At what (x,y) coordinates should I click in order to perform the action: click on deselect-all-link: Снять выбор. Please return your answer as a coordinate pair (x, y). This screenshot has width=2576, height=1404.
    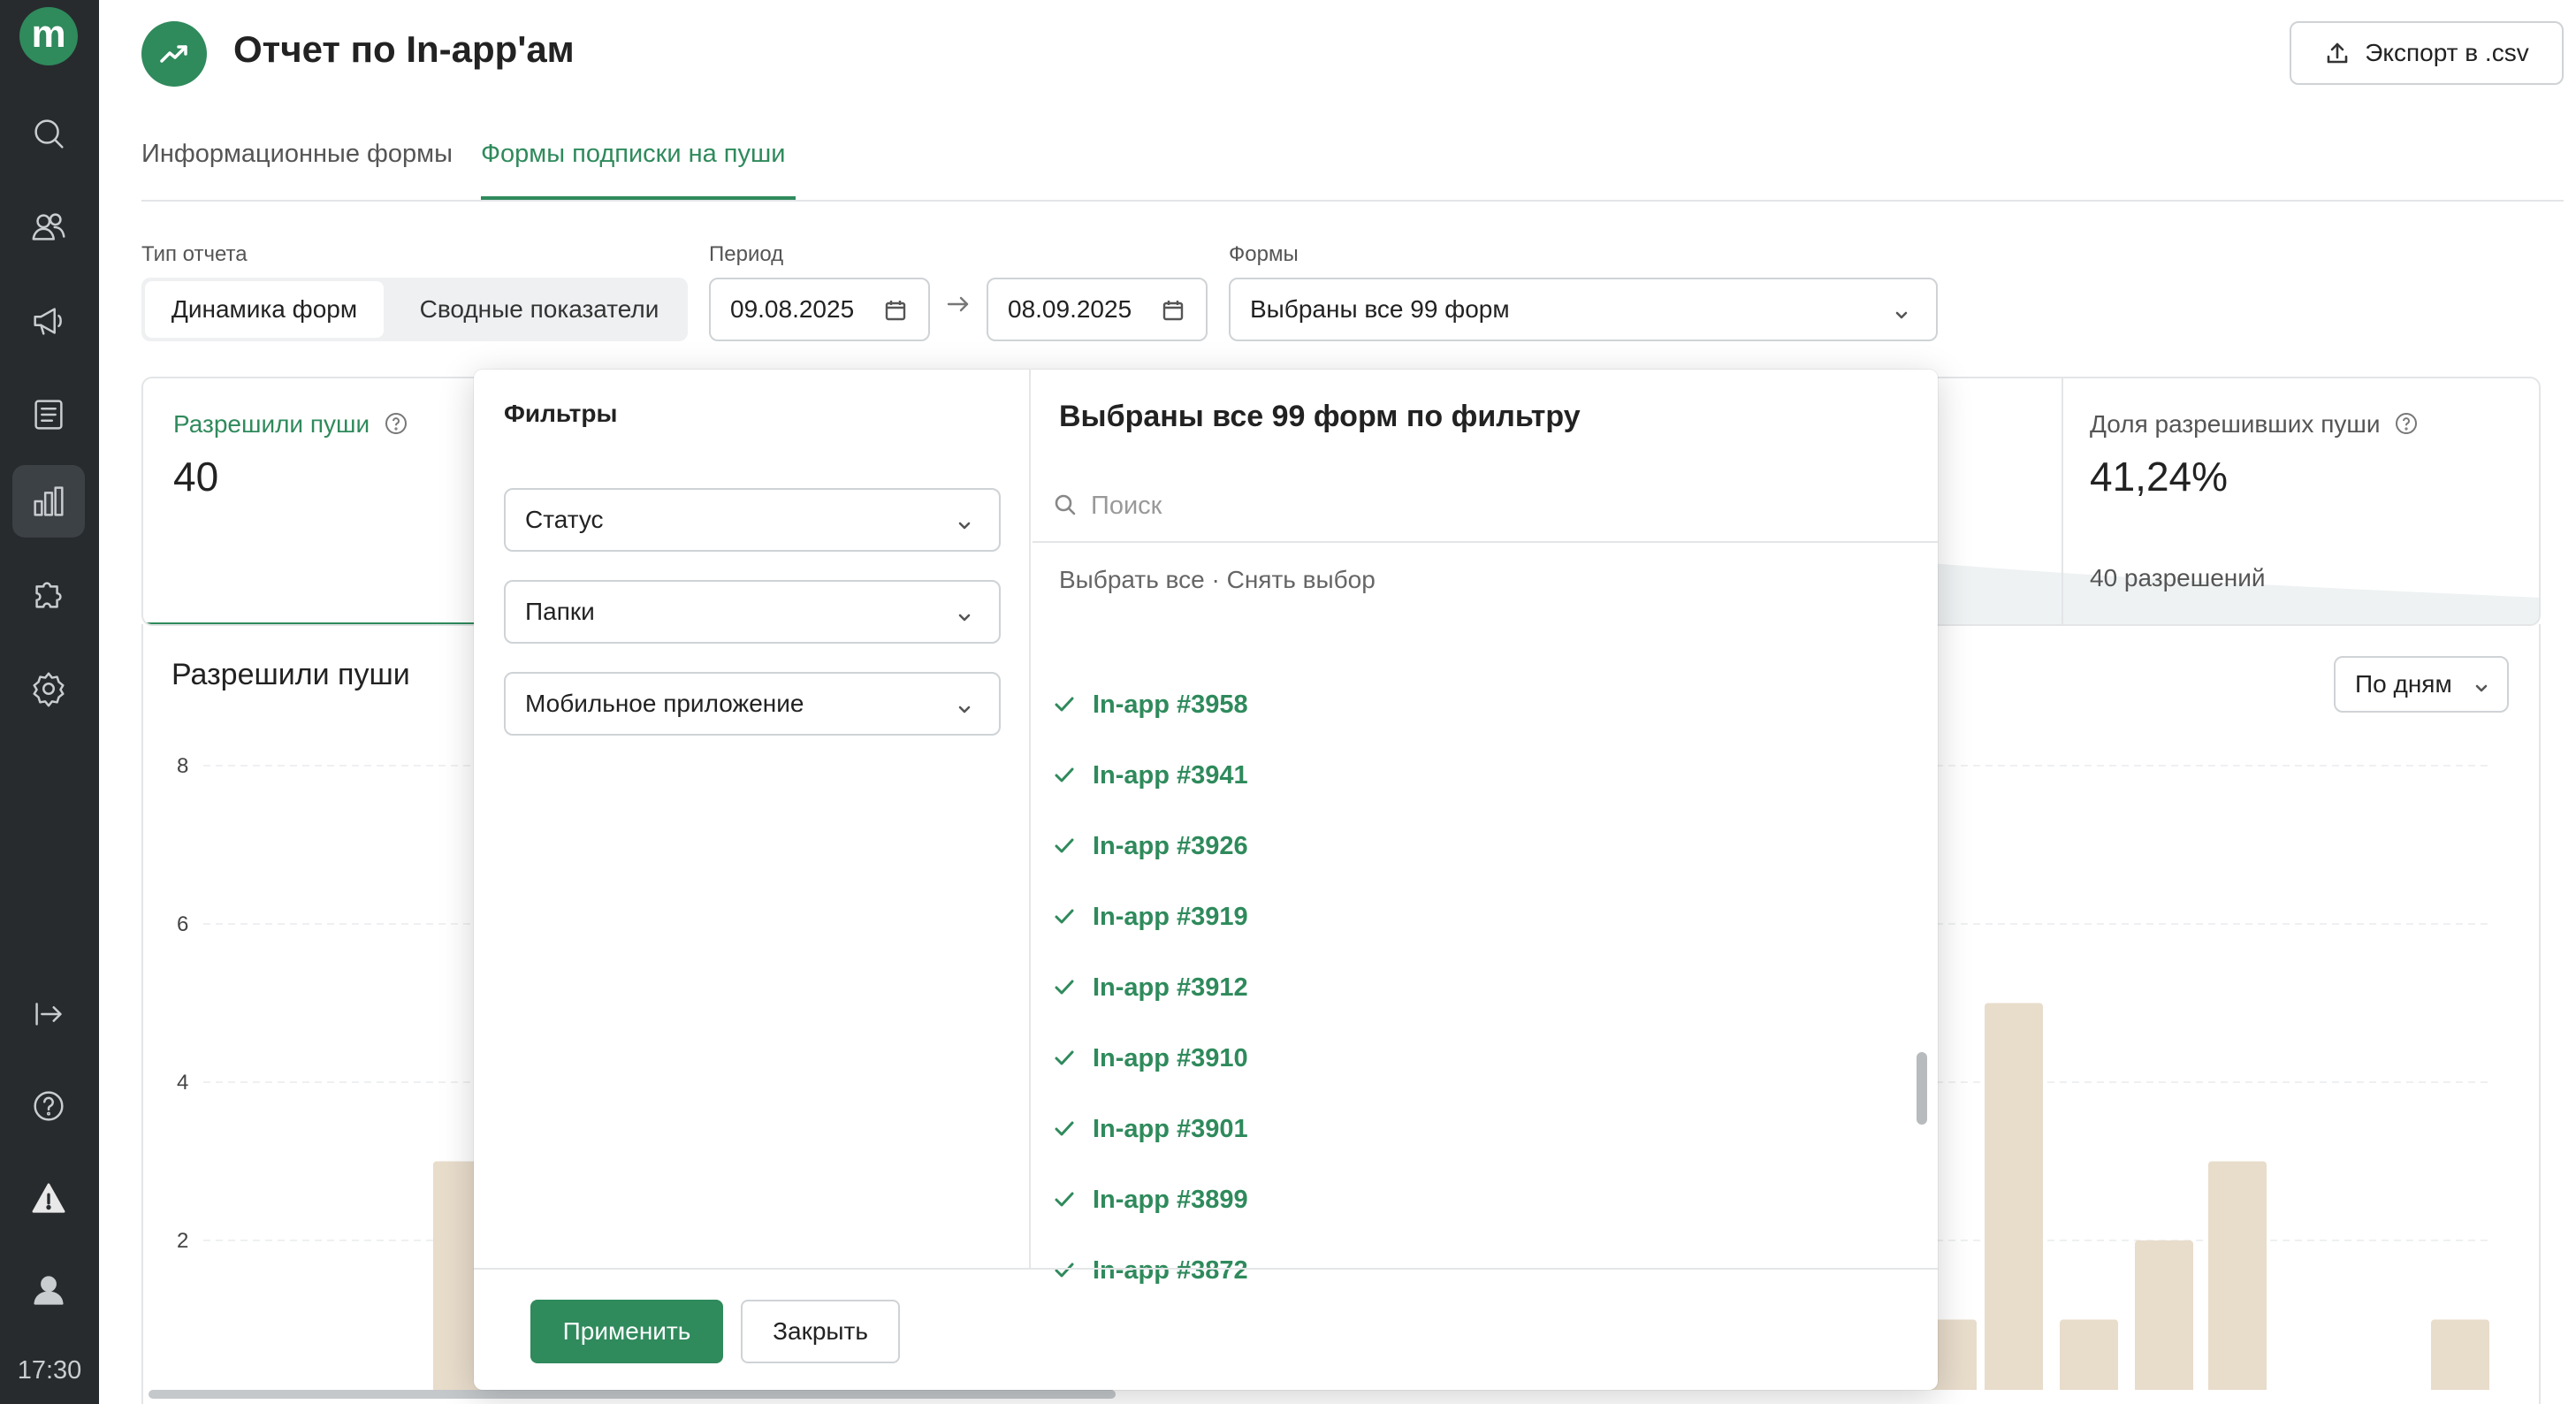
    Looking at the image, I should click on (1301, 579).